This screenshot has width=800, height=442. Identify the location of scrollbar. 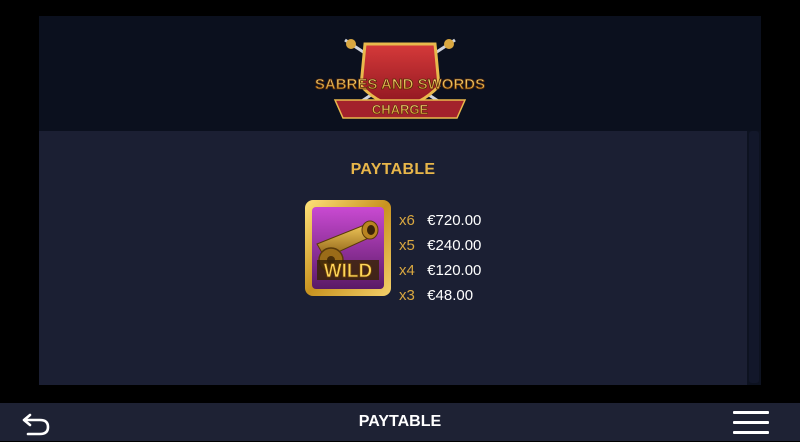
(754, 258).